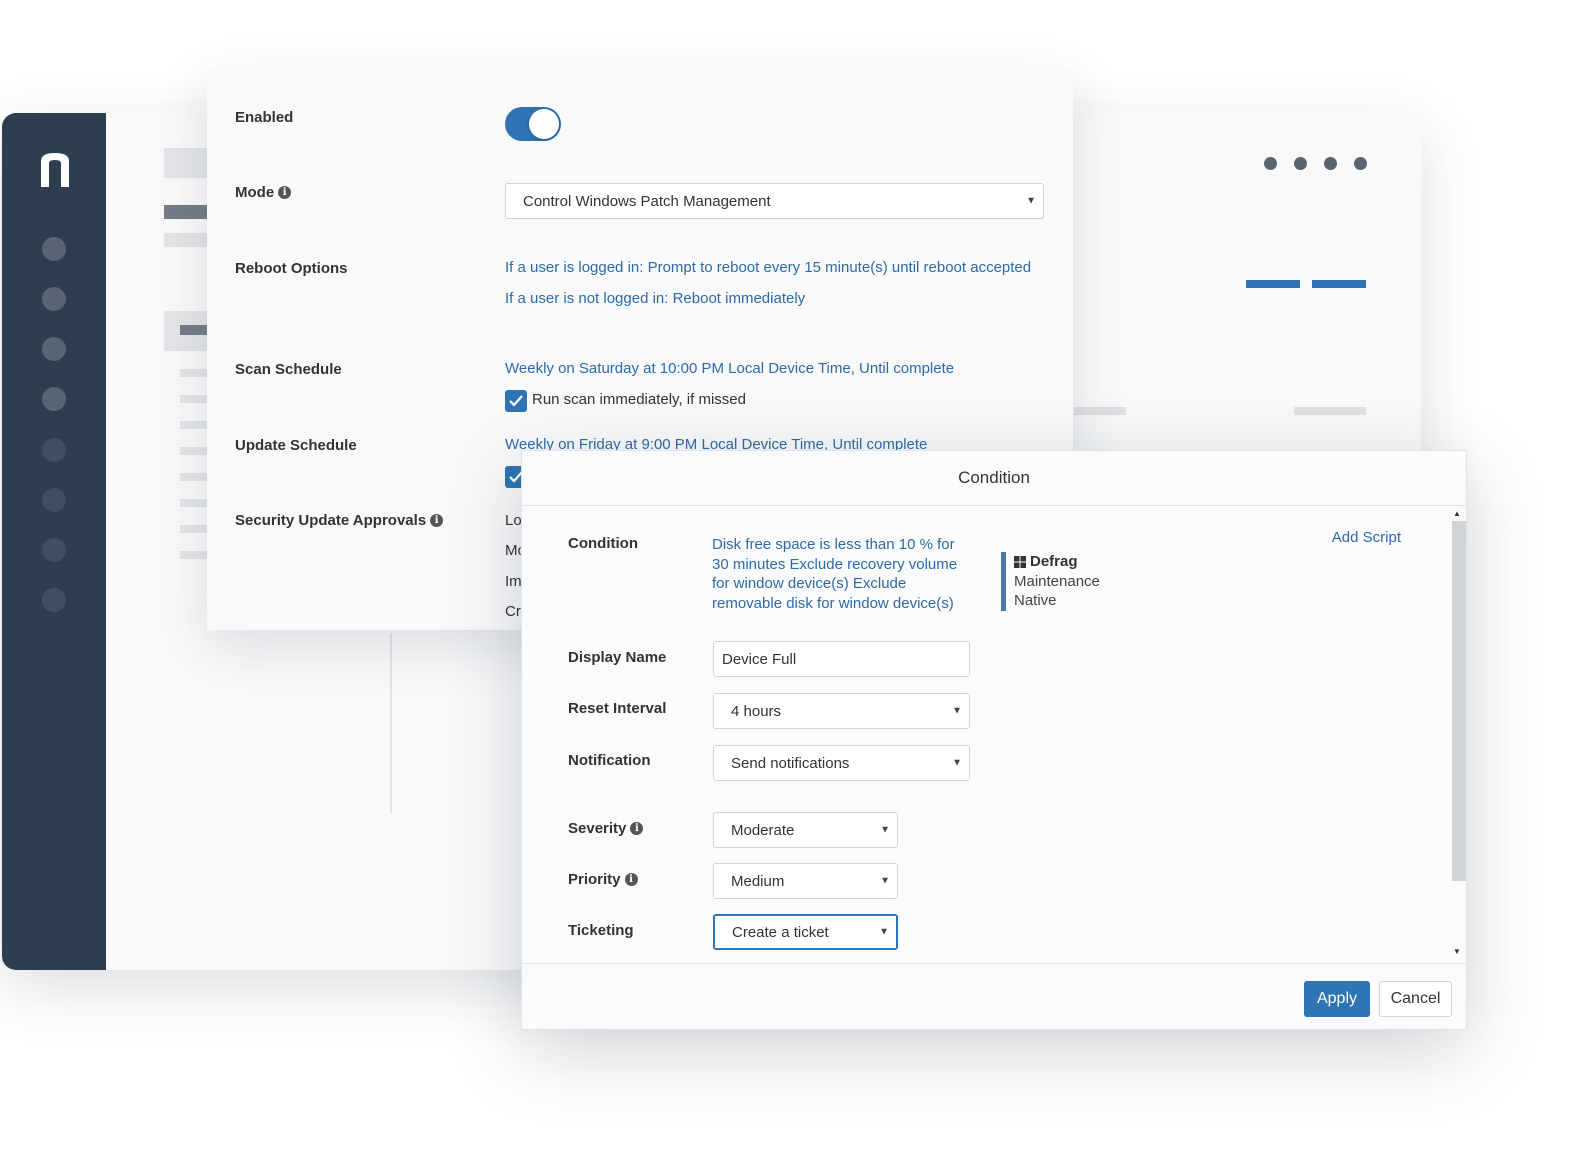 This screenshot has height=1151, width=1581. Describe the element at coordinates (1020, 561) in the screenshot. I see `windows-icon` at that location.